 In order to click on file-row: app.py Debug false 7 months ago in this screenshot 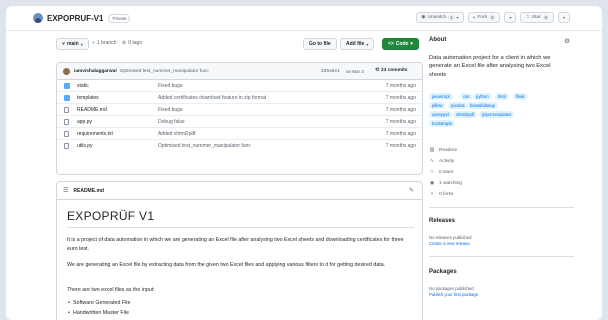, I will do `click(239, 122)`.